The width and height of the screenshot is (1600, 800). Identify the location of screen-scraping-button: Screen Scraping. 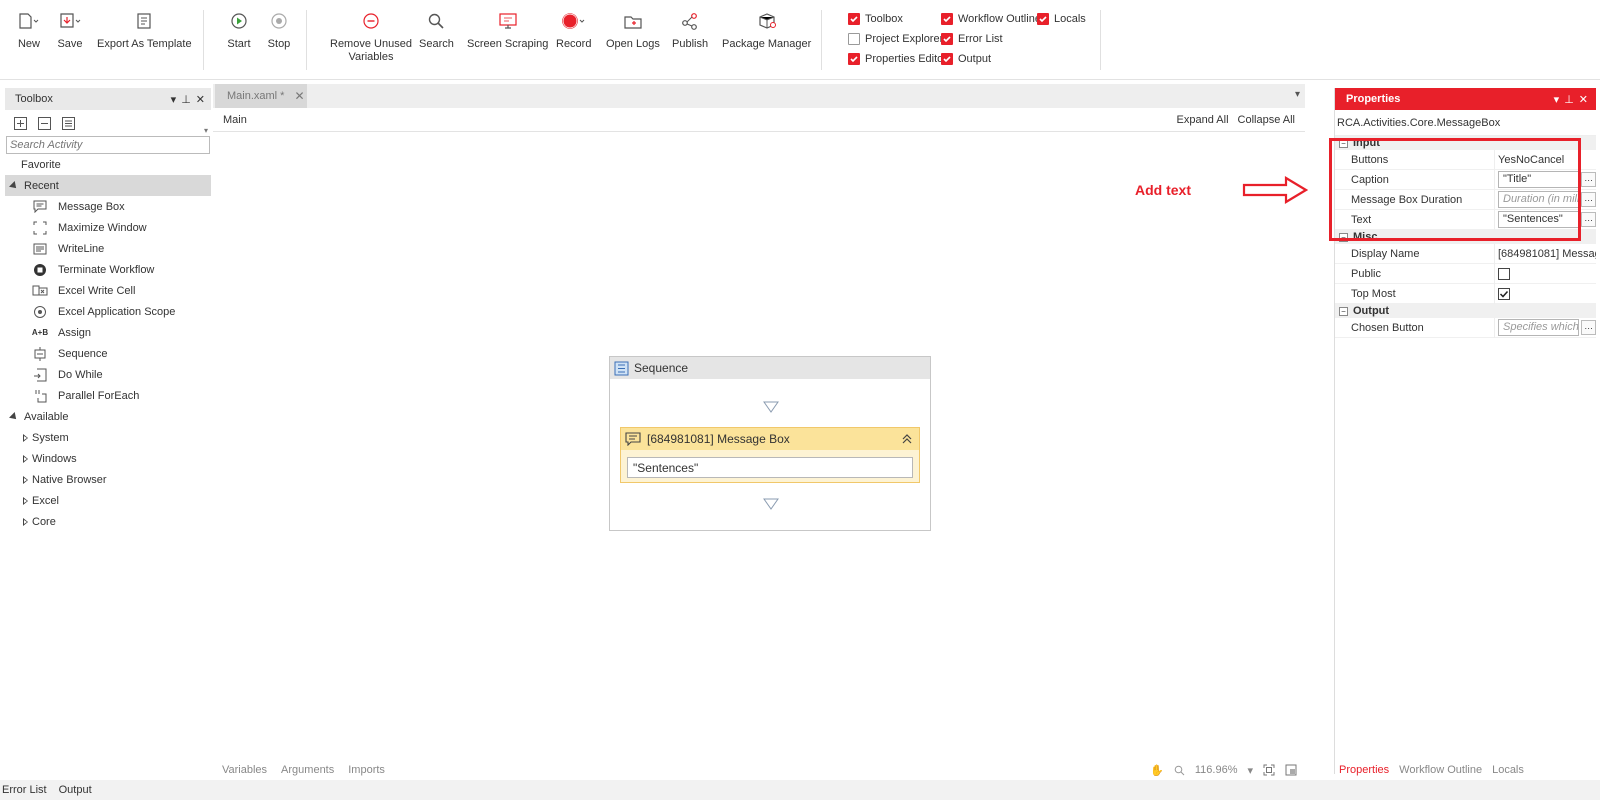
(507, 29).